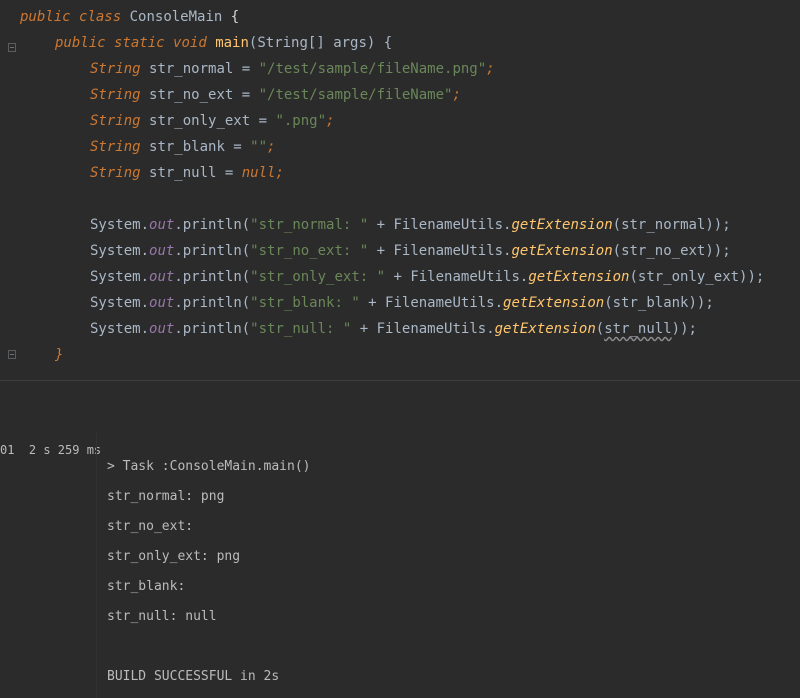  Describe the element at coordinates (309, 225) in the screenshot. I see `string-literal: "str_normal: "` at that location.